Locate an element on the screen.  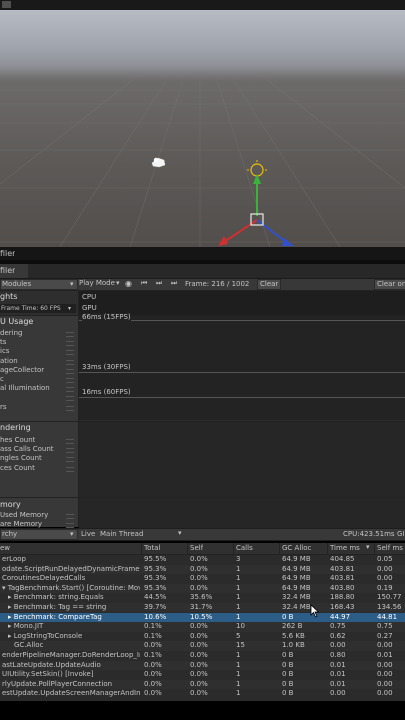
memory-stat-1: are Memory is located at coordinates (21, 524).